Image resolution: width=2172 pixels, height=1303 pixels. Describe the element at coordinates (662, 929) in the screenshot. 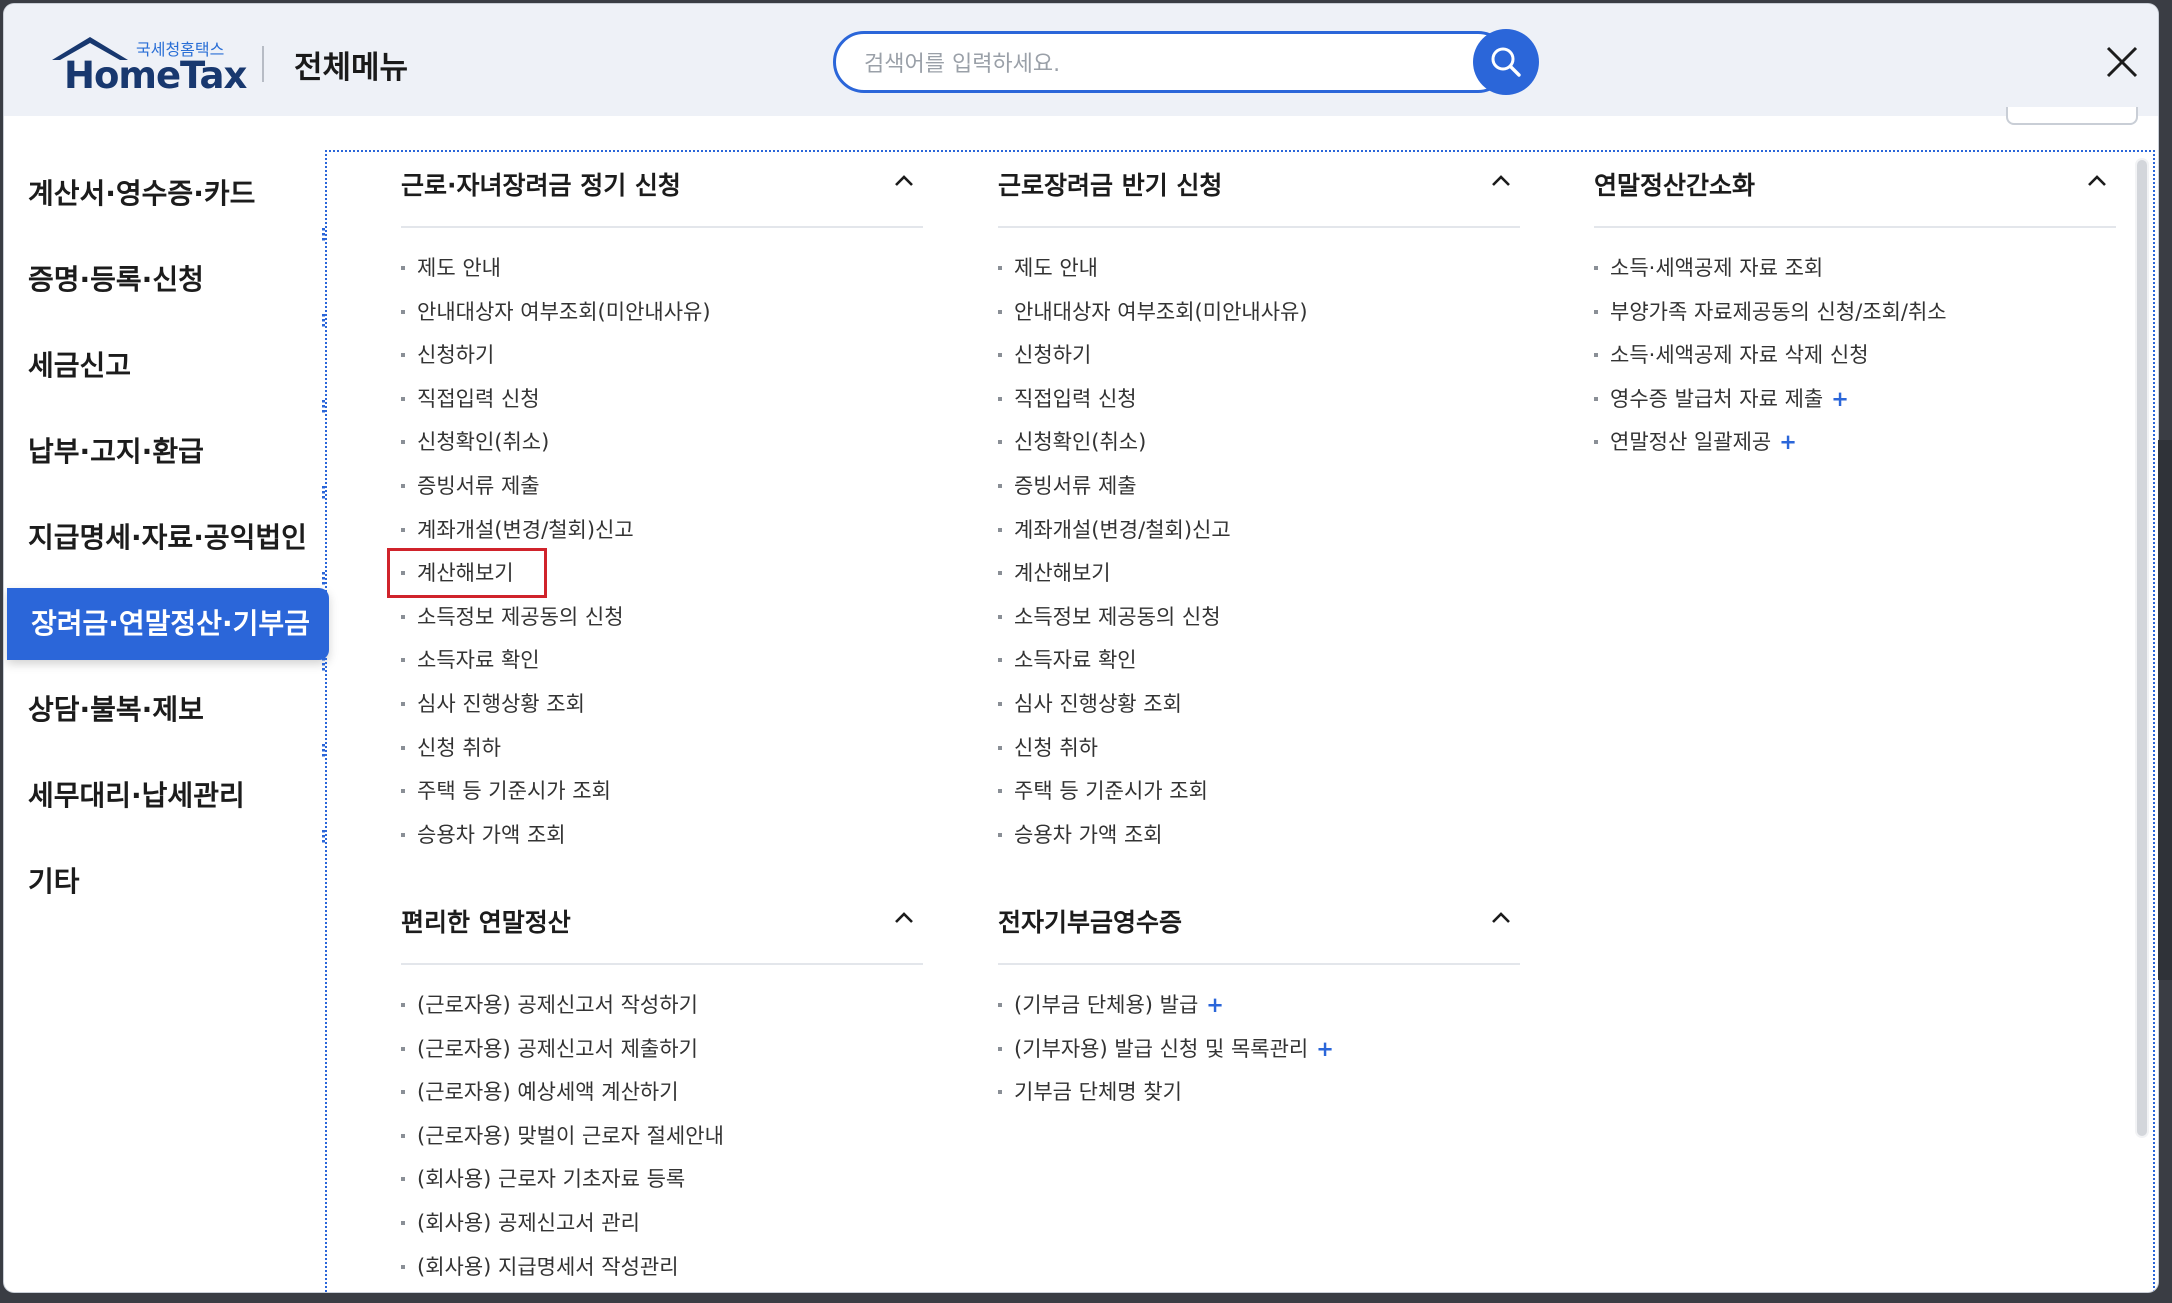

I see `section-header: 편리한 연말정산` at that location.